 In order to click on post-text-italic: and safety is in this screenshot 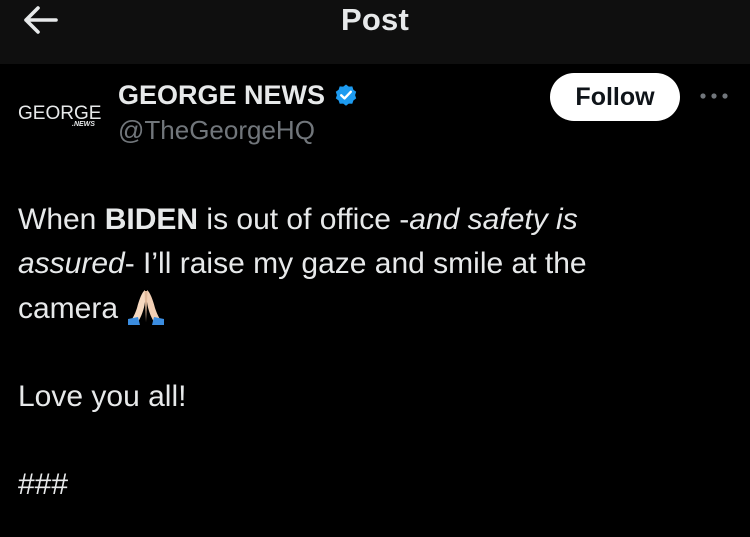, I will do `click(493, 219)`.